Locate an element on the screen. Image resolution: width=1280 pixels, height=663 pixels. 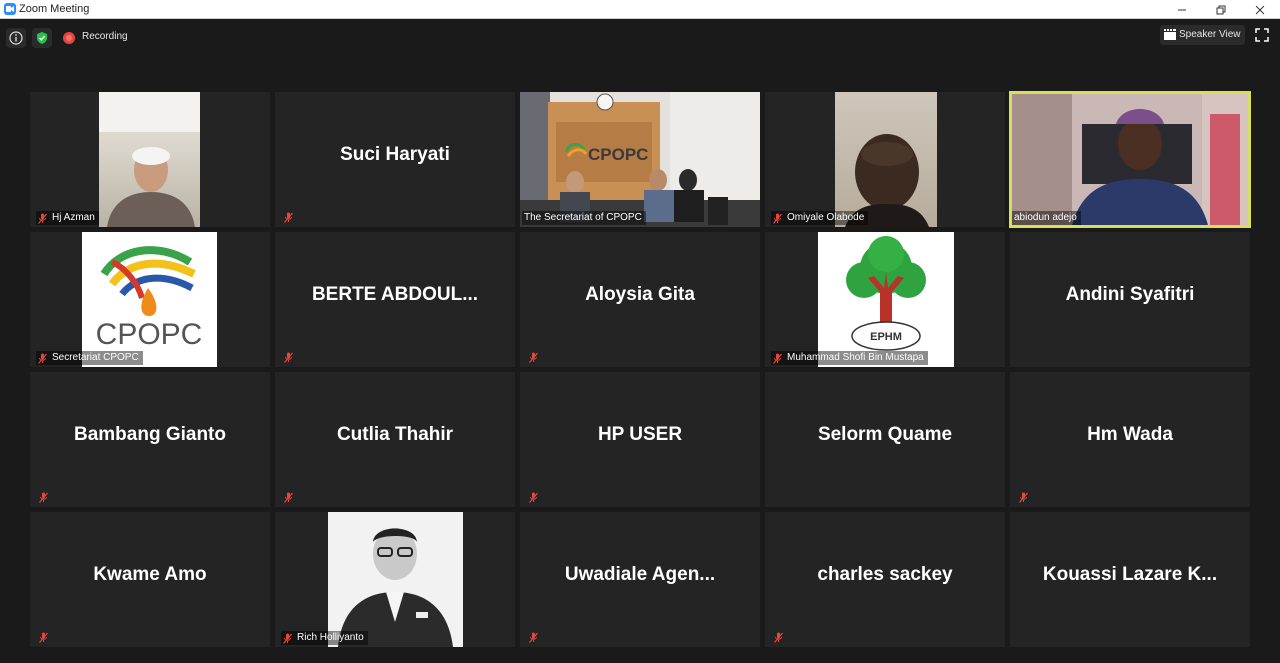
info-icon is located at coordinates (16, 38).